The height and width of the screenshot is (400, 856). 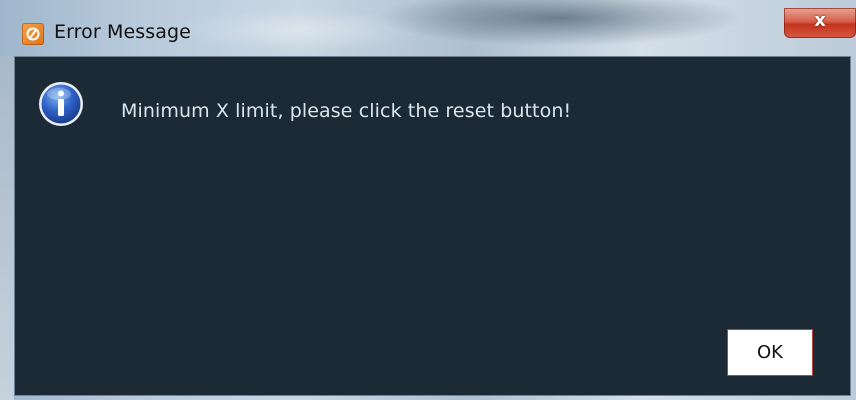 What do you see at coordinates (820, 20) in the screenshot?
I see `close-icon: x` at bounding box center [820, 20].